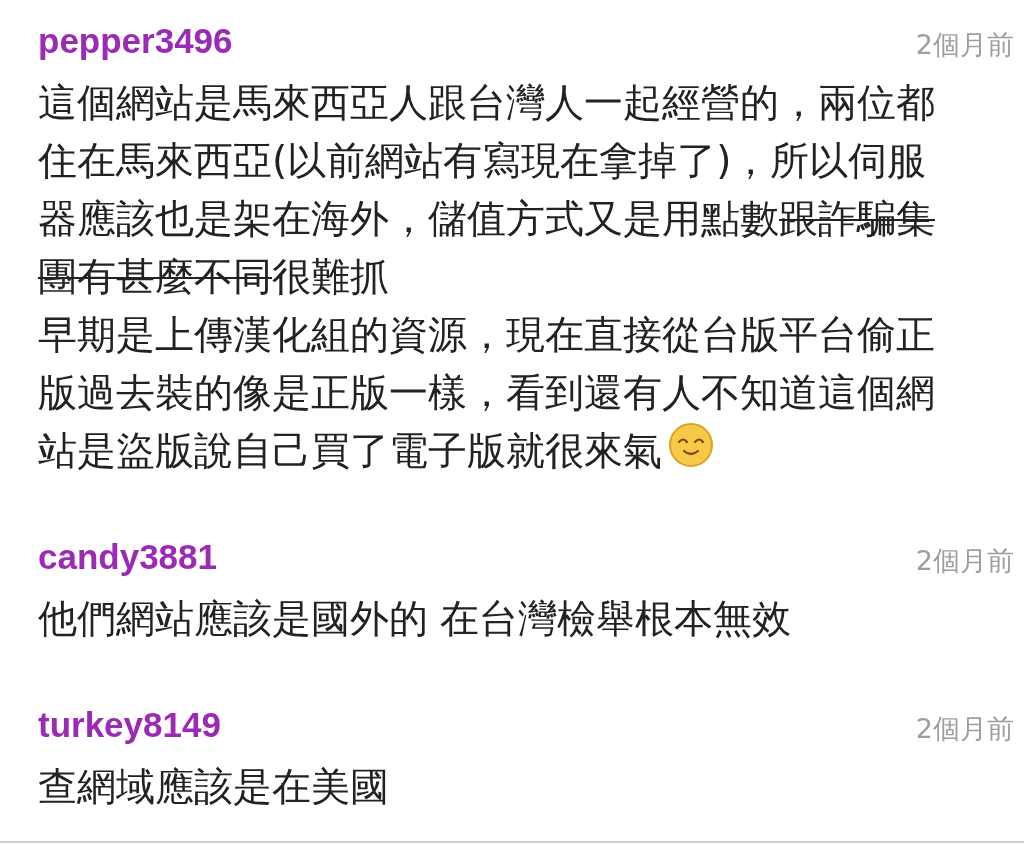  What do you see at coordinates (128, 556) in the screenshot?
I see `username: candy3881` at bounding box center [128, 556].